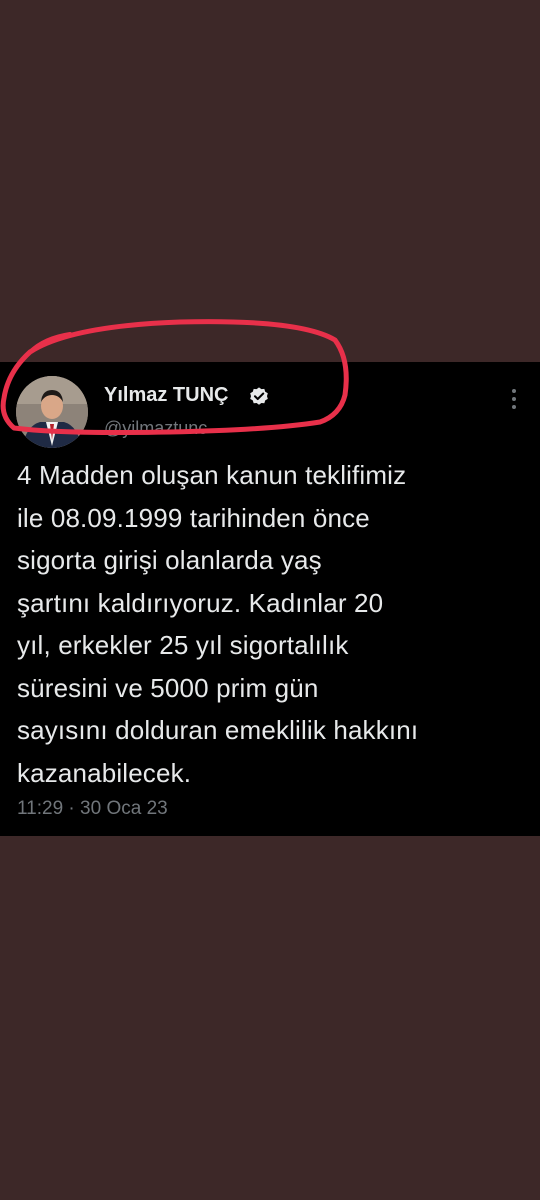 The width and height of the screenshot is (540, 1200). I want to click on tweet-text-line: kazanabilecek., so click(104, 772).